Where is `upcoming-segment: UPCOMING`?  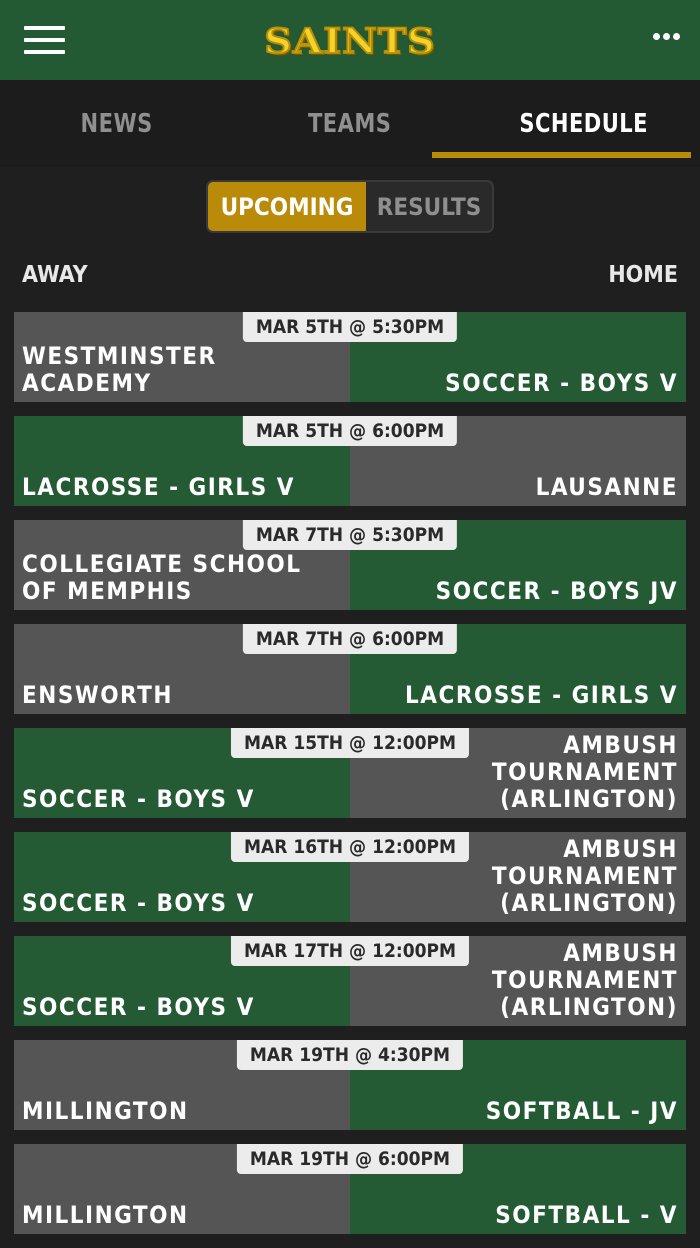 upcoming-segment: UPCOMING is located at coordinates (287, 206).